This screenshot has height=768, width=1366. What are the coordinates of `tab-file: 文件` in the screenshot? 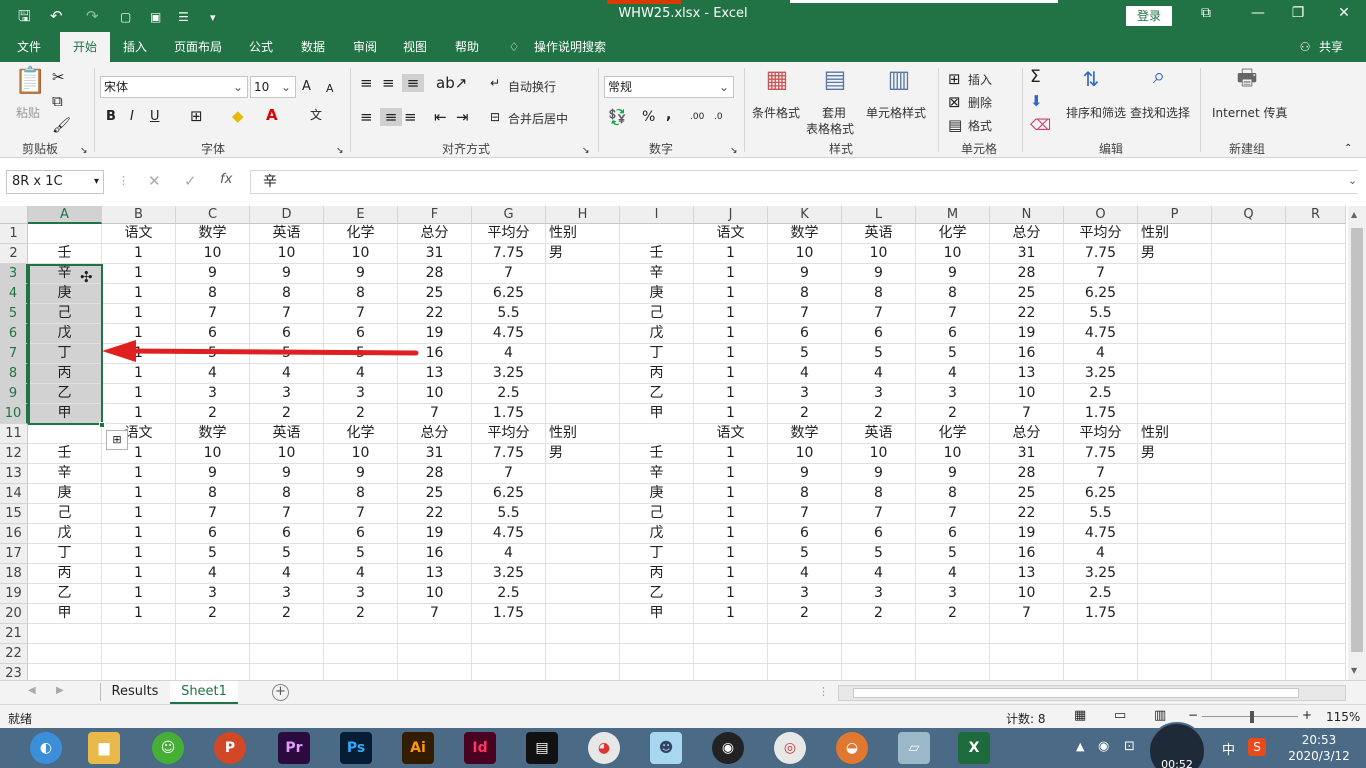 It's located at (29, 47).